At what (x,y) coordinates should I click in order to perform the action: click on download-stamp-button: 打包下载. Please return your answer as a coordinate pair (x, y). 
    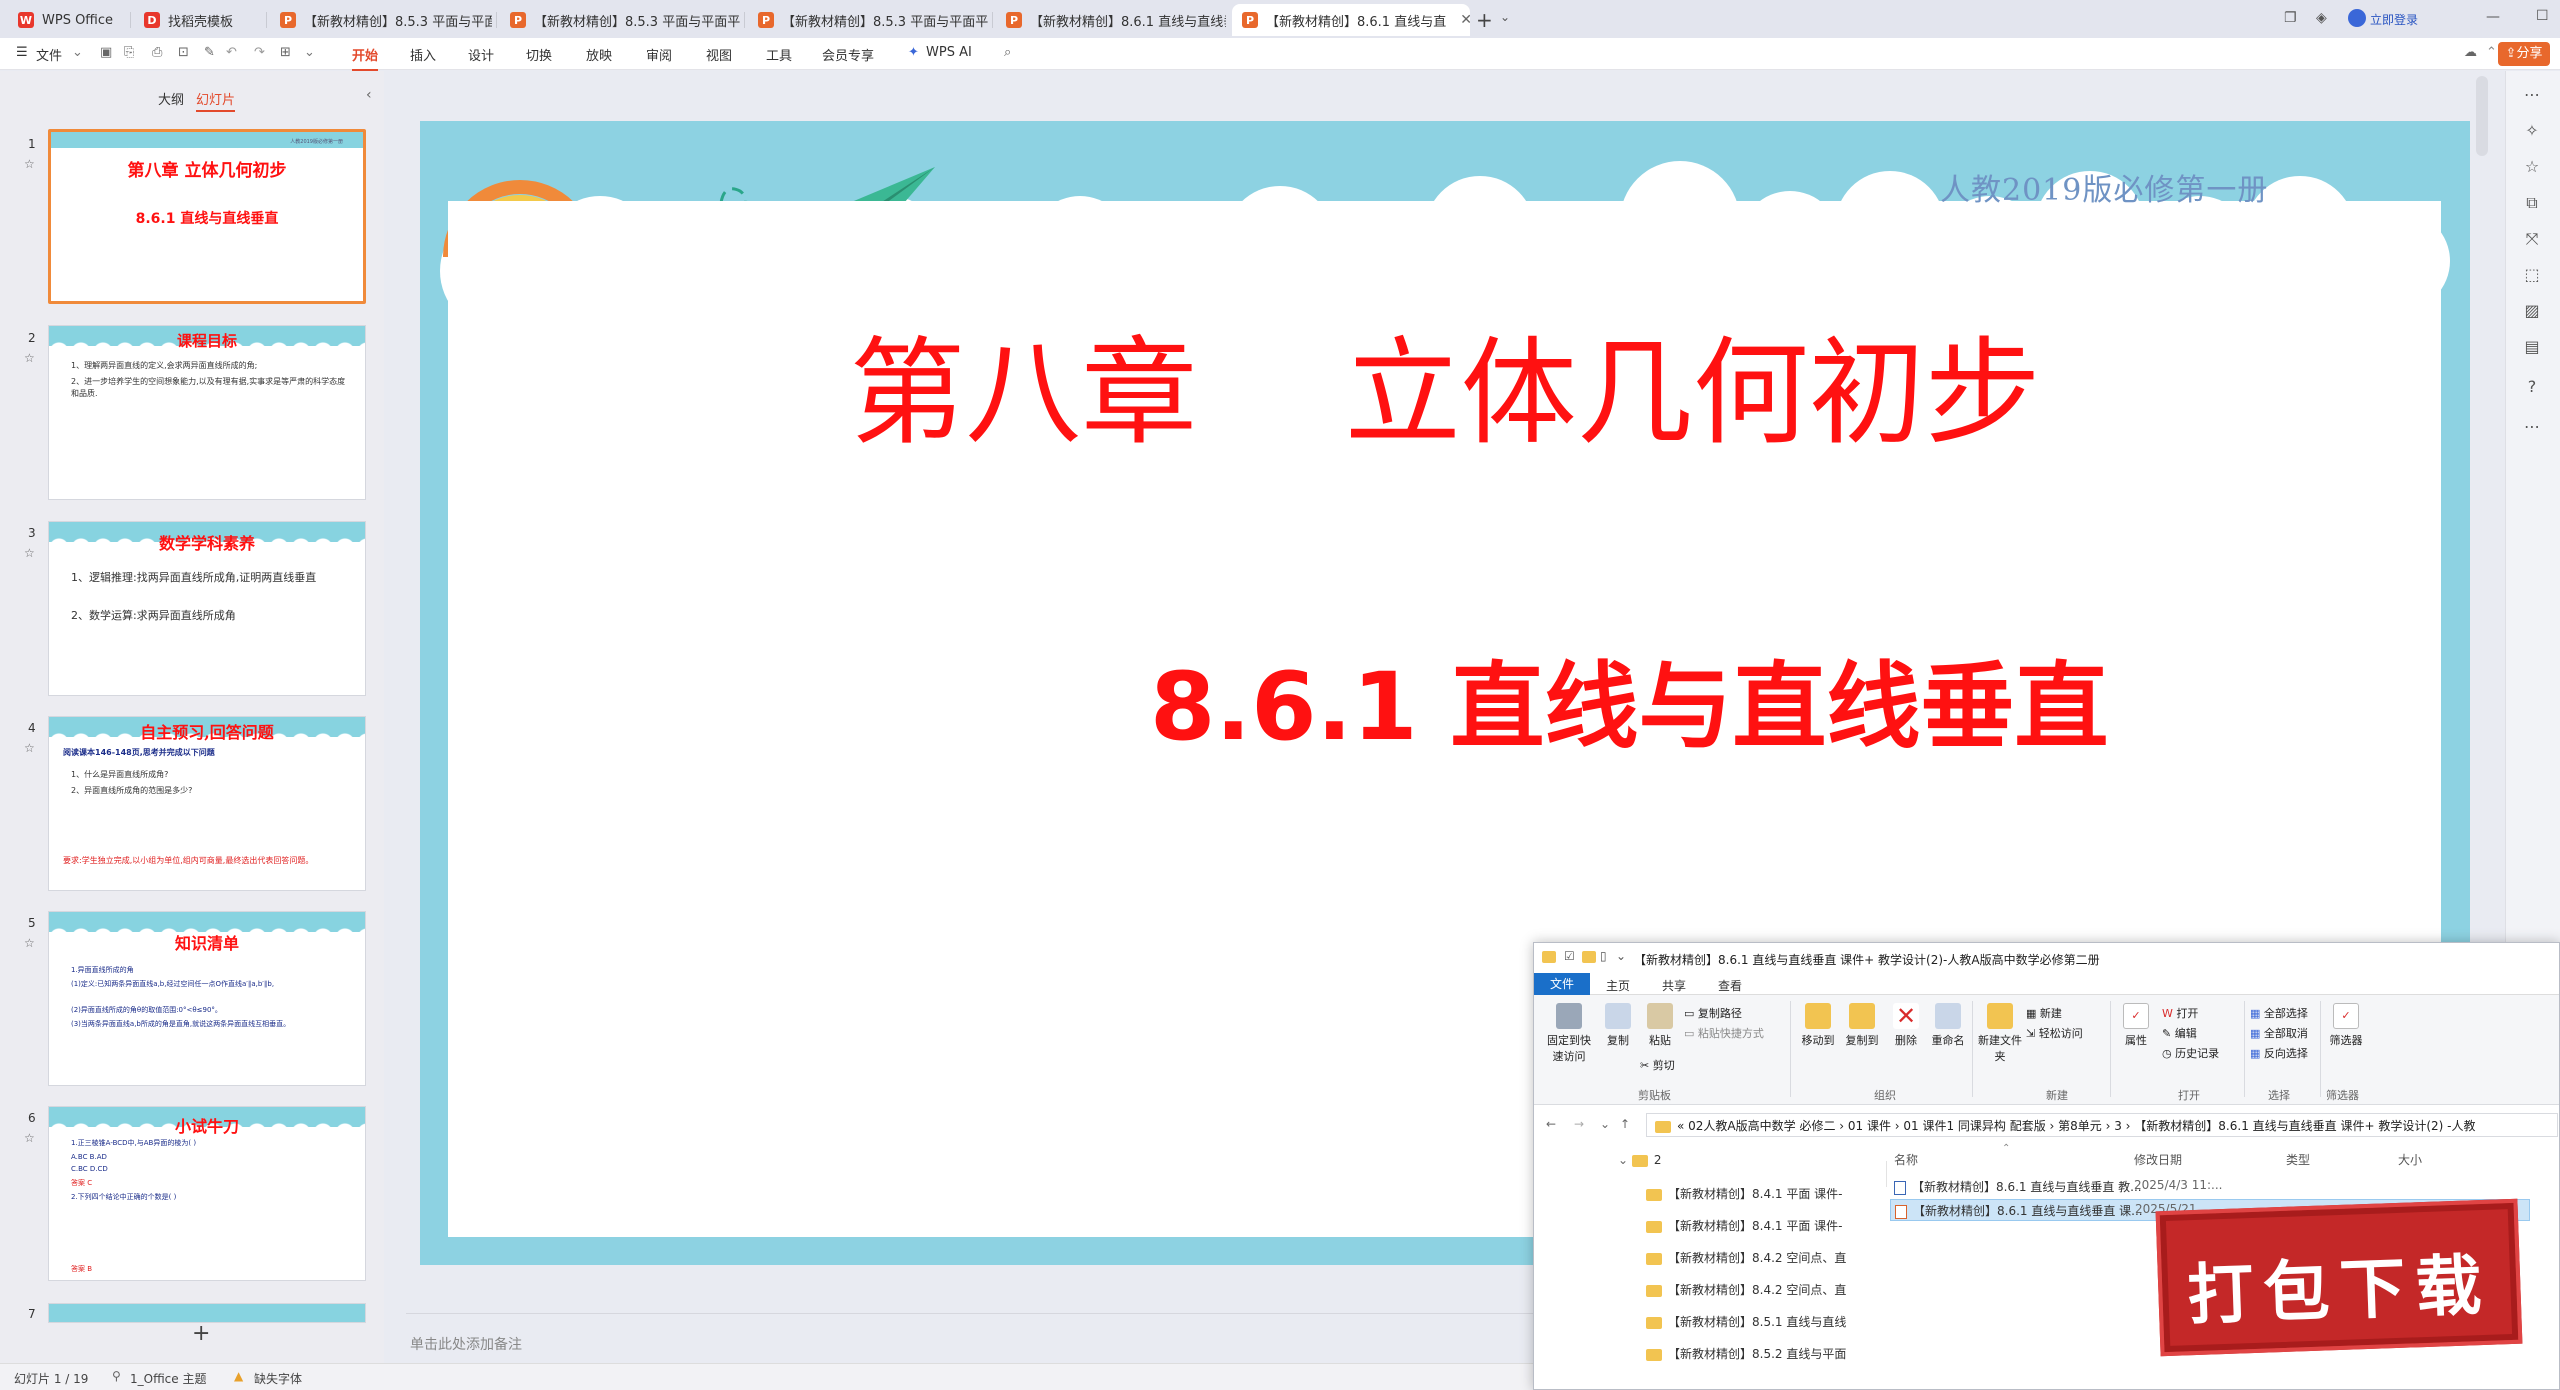
    Looking at the image, I should click on (2339, 1277).